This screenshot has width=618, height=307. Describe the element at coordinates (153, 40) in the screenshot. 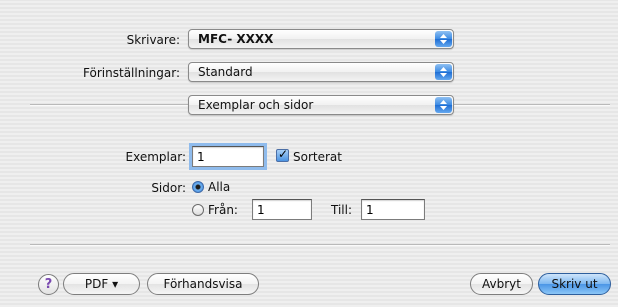

I see `printer-label: Skrivare:` at that location.